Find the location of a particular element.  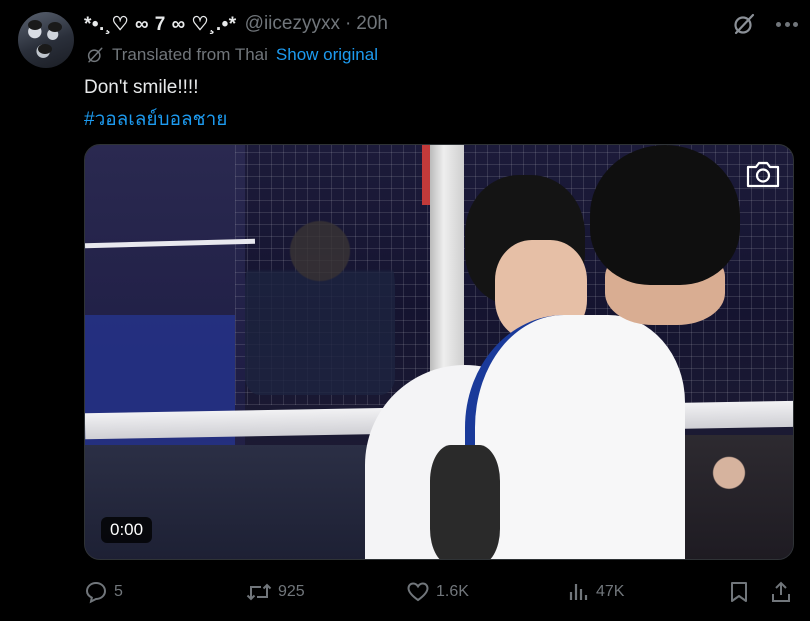

video-frame-pole-stripe is located at coordinates (426, 175).